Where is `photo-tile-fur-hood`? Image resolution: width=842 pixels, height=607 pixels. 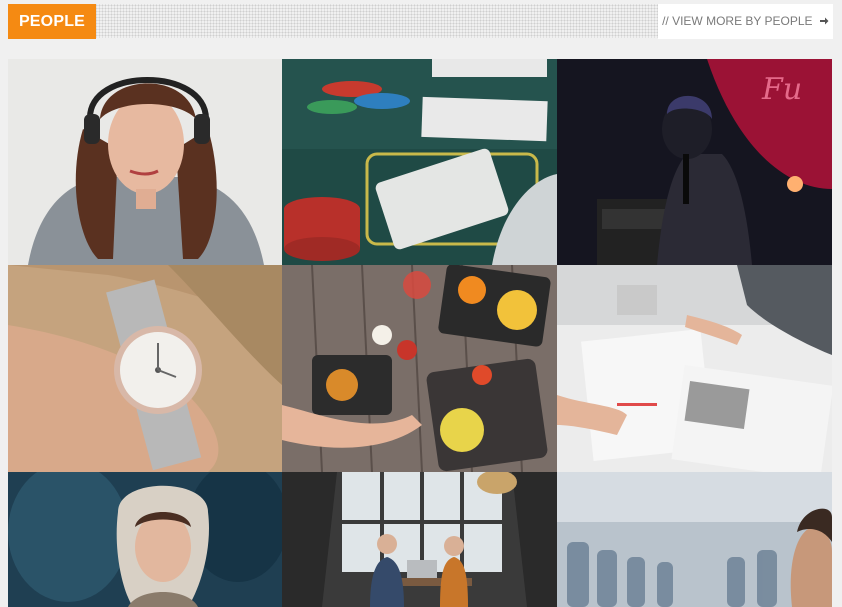
photo-tile-fur-hood is located at coordinates (145, 539).